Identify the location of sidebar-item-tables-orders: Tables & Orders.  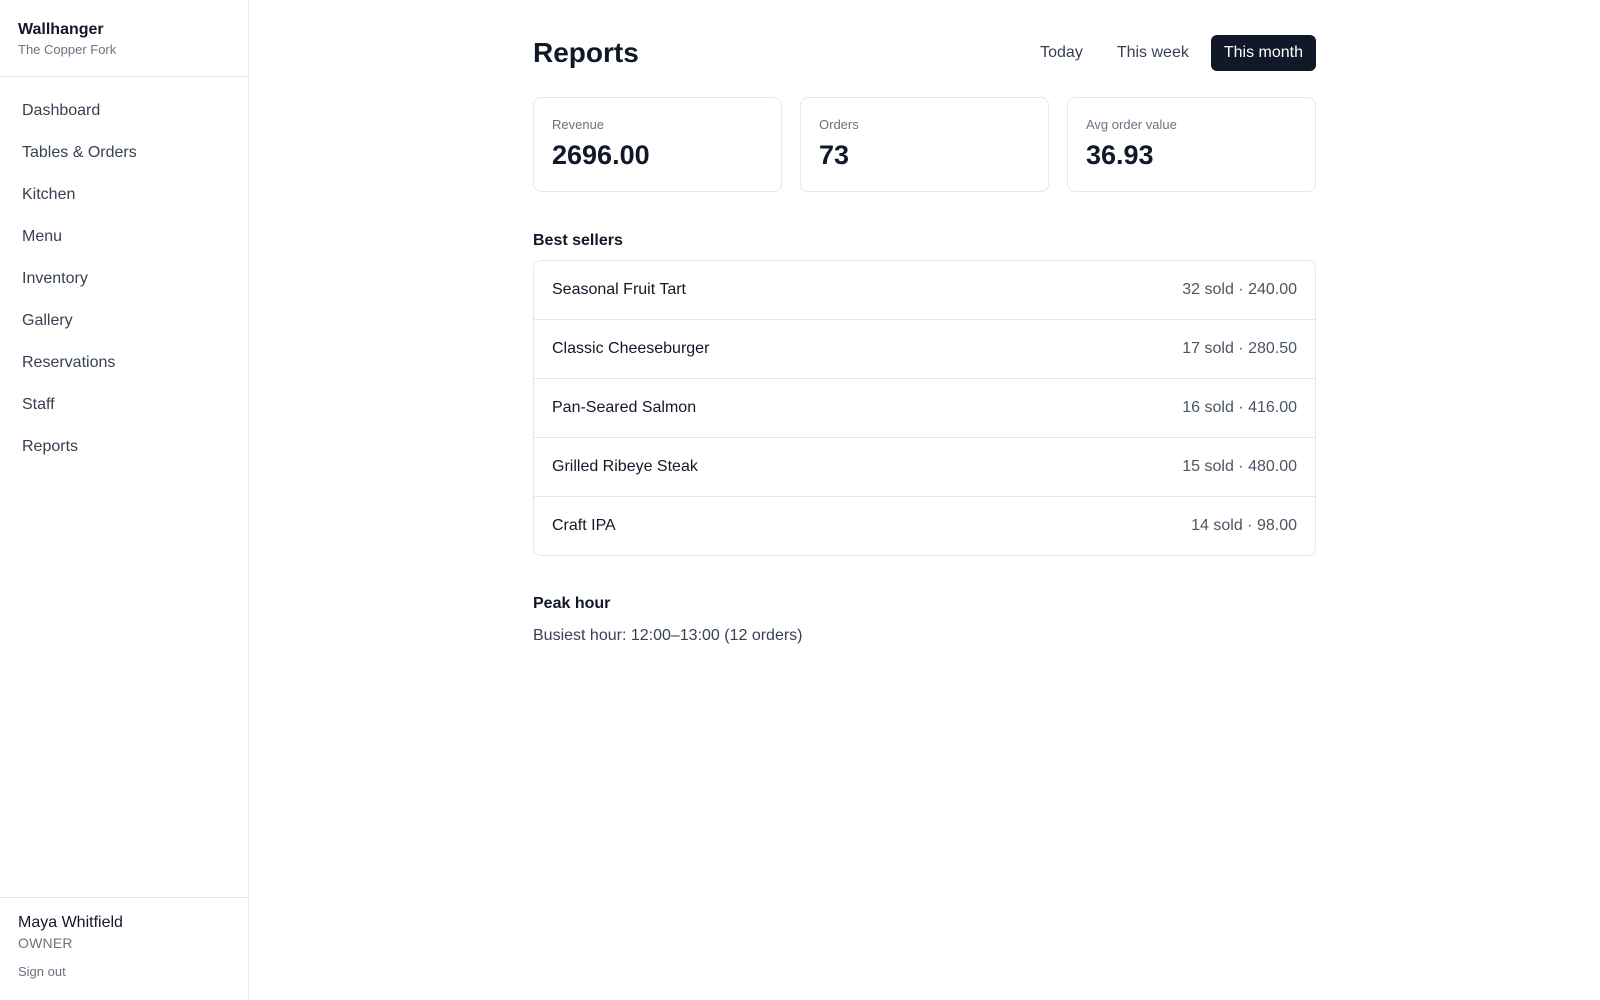
(124, 153).